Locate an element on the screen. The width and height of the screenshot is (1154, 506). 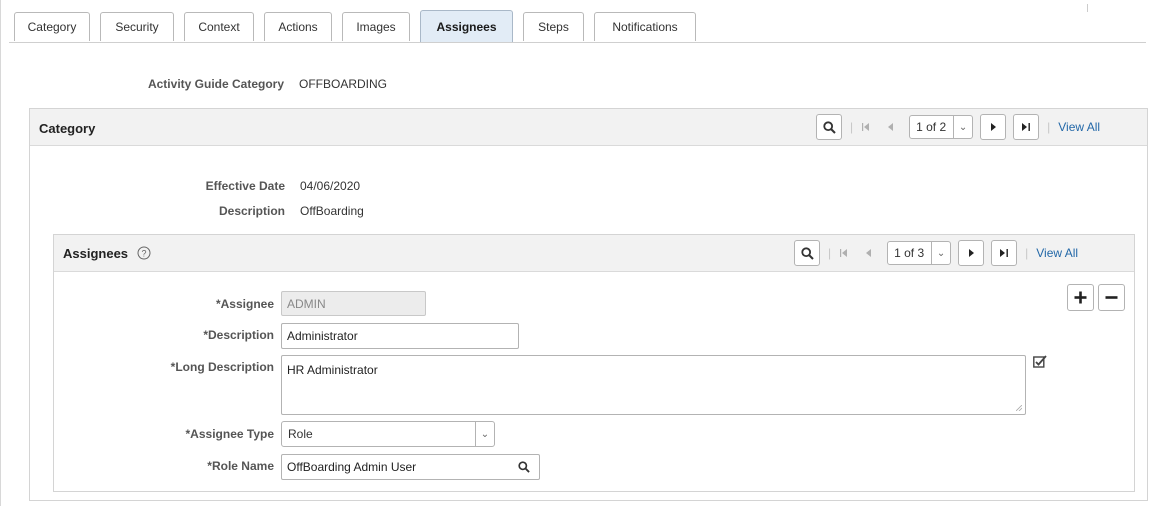
remove-row-button is located at coordinates (1111, 297).